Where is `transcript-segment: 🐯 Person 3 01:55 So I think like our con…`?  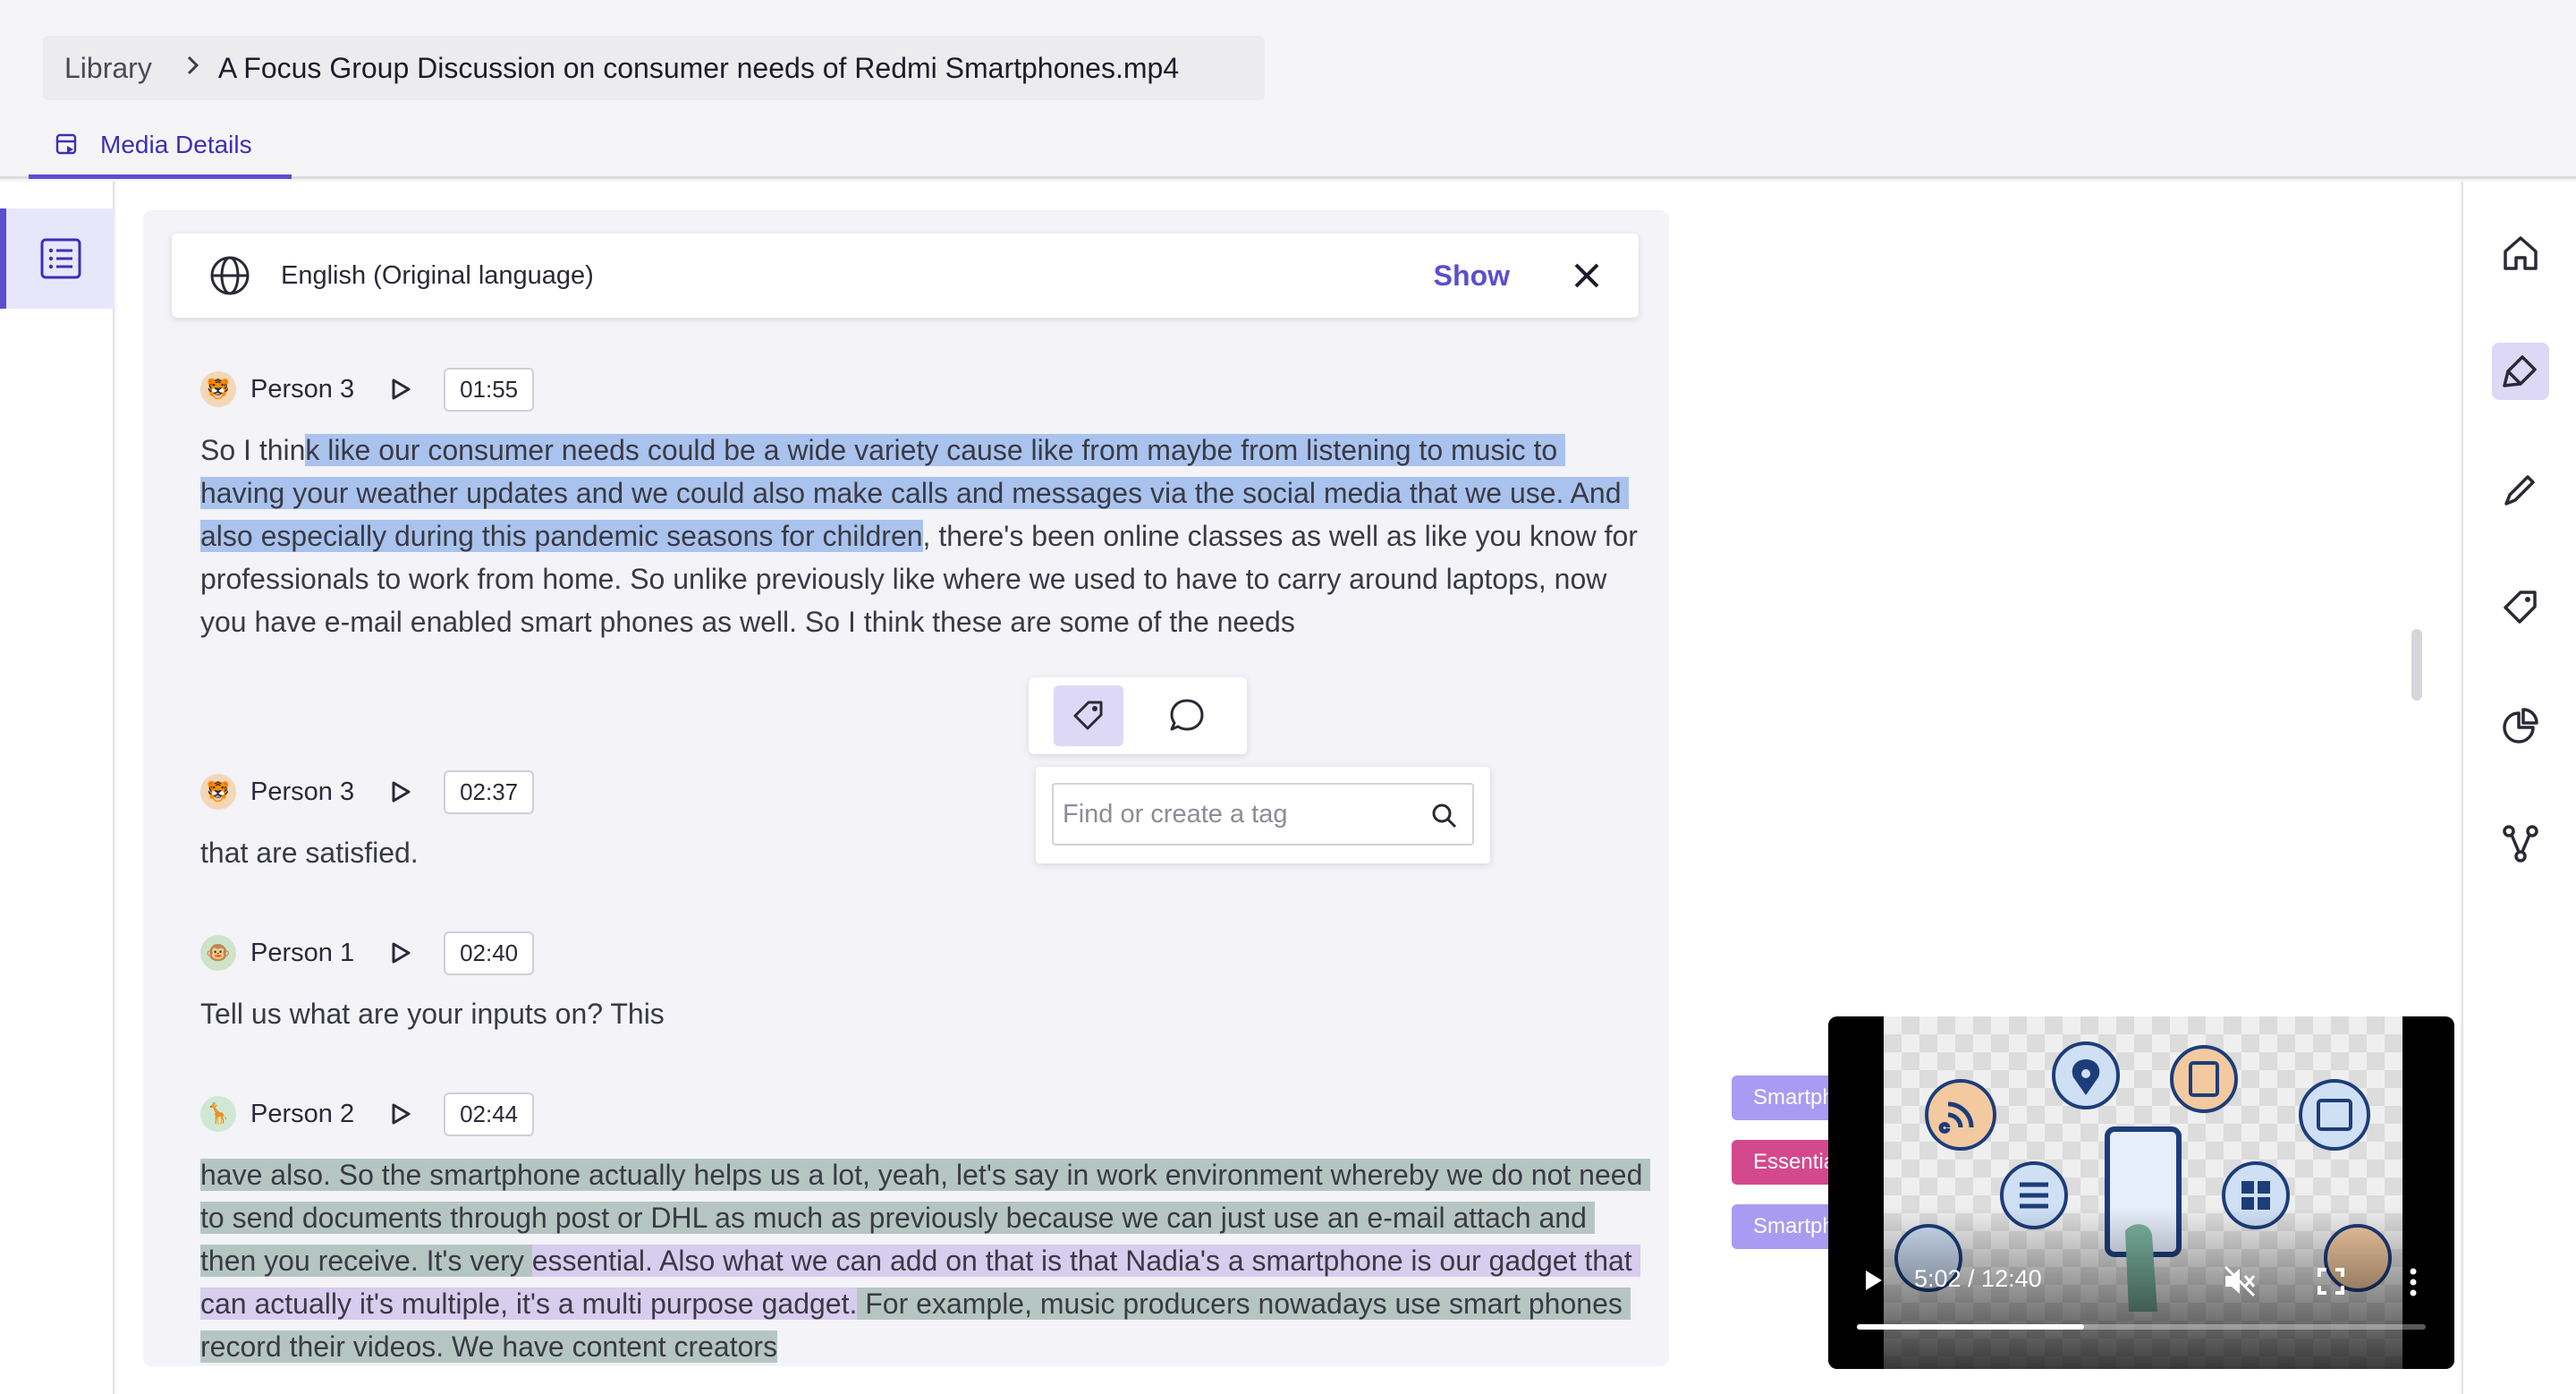 transcript-segment: 🐯 Person 3 01:55 So I think like our con… is located at coordinates (924, 505).